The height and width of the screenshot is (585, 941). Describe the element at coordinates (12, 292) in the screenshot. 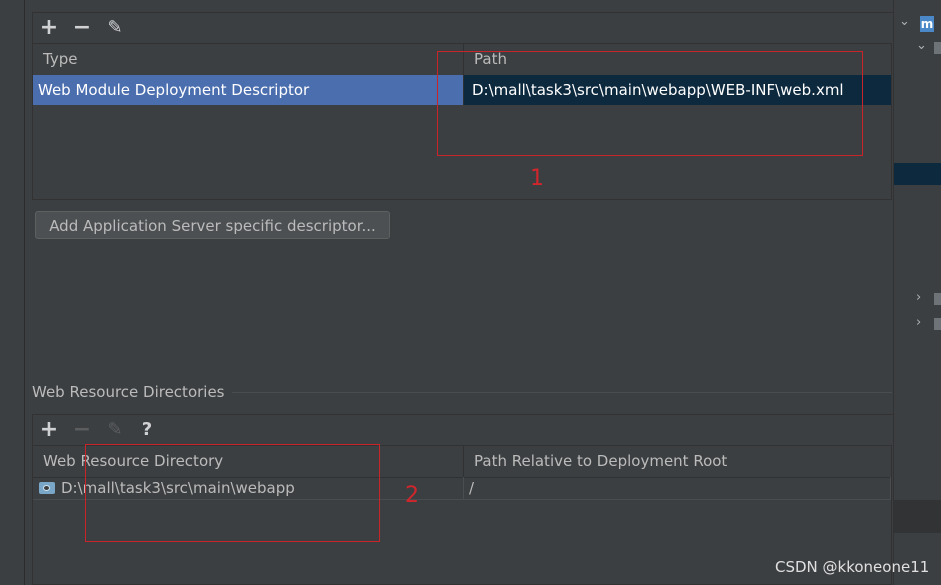

I see `left-panel-strip` at that location.